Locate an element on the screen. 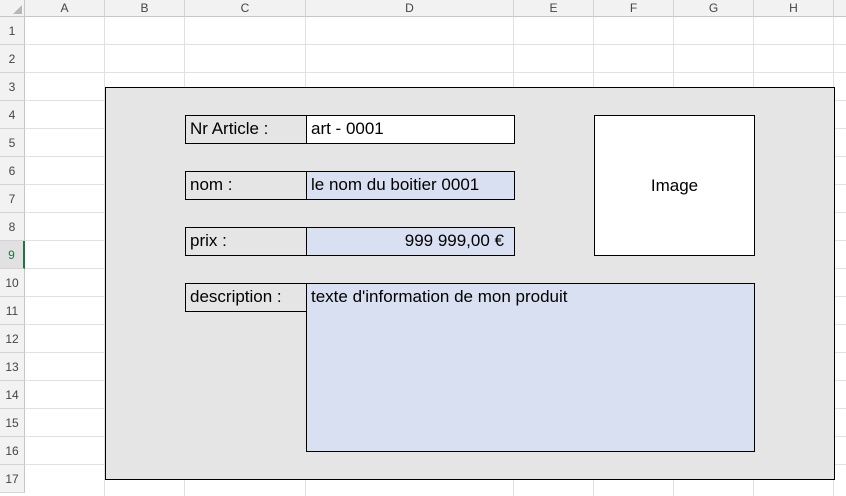 This screenshot has height=496, width=846. row-header-9: 9 is located at coordinates (12, 255).